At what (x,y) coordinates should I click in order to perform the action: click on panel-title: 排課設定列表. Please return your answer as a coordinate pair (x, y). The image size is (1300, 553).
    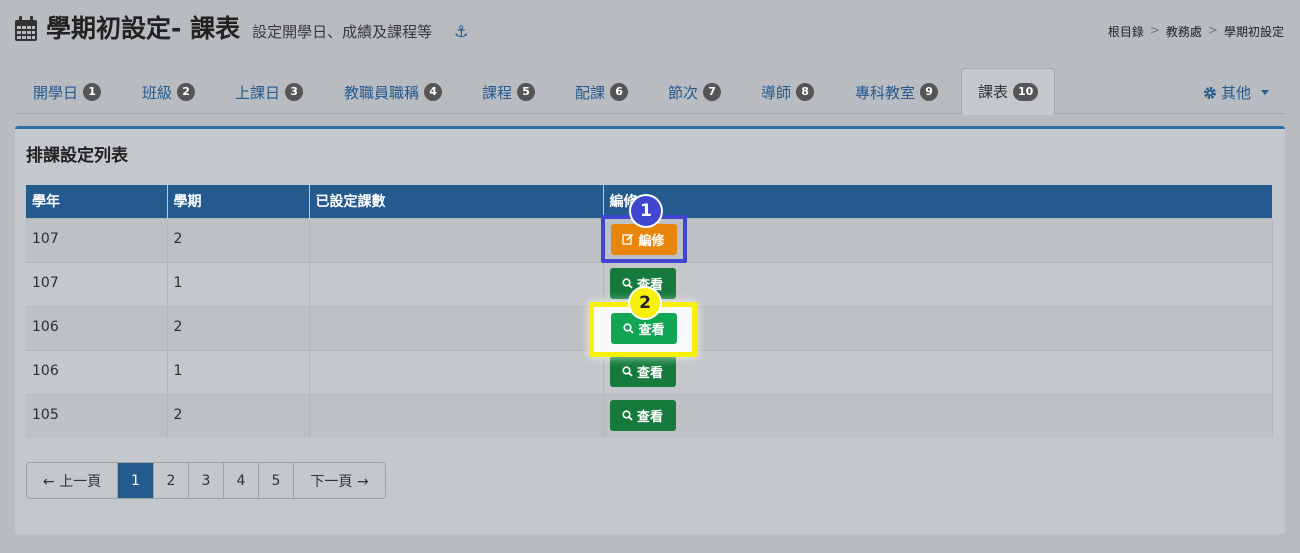
    Looking at the image, I should click on (77, 156).